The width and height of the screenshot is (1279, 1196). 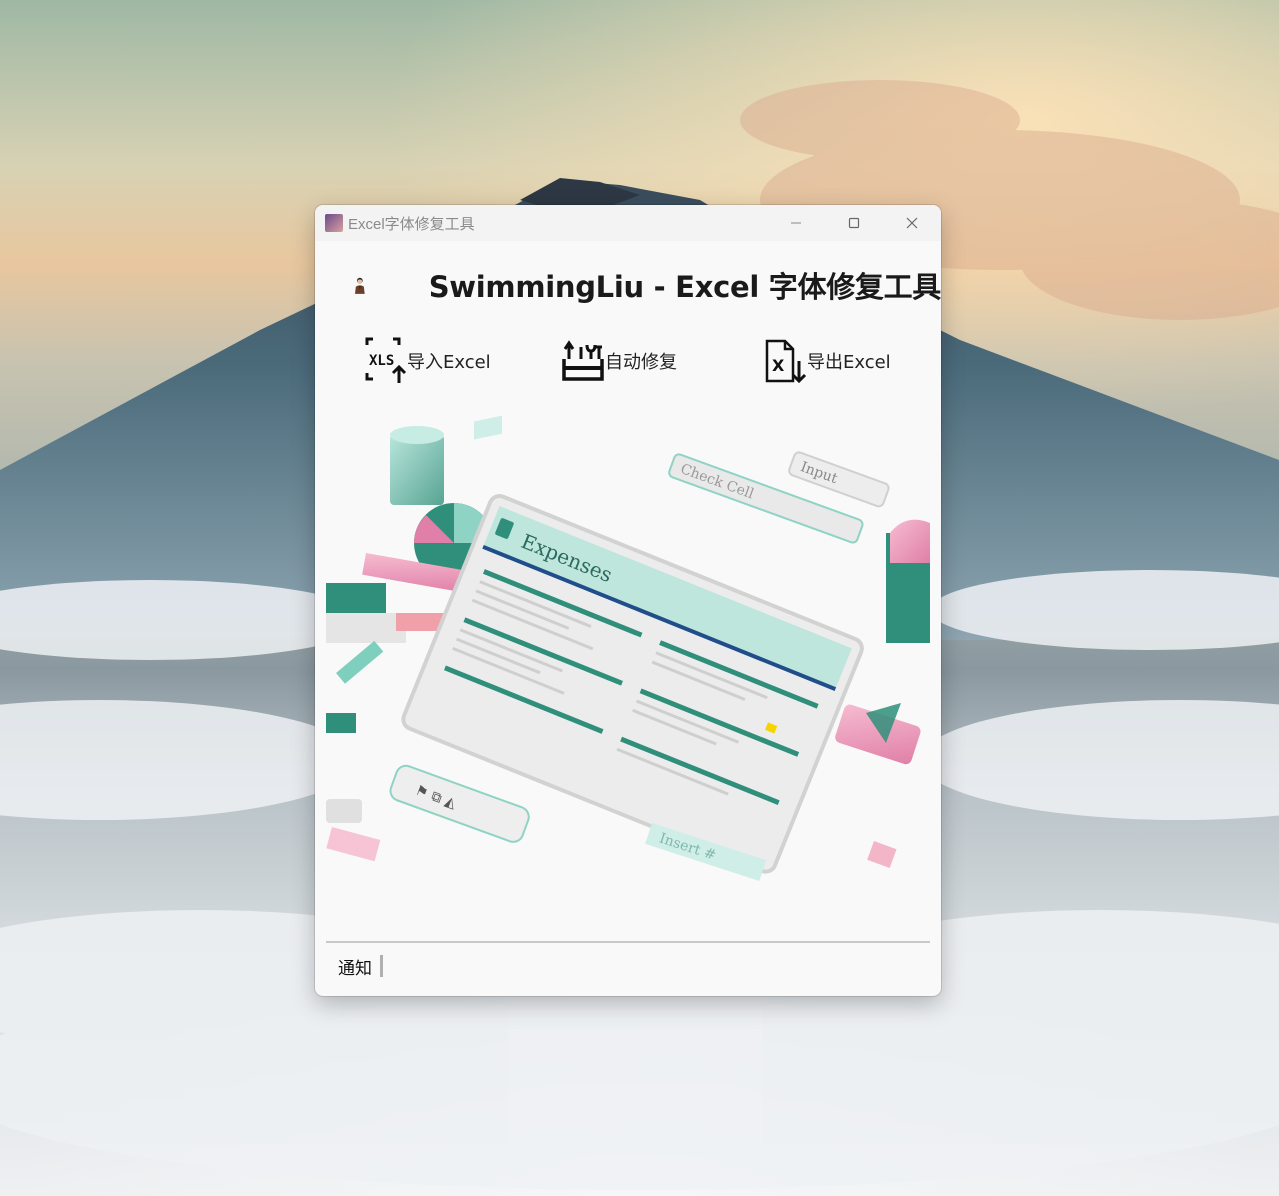 I want to click on app-icon, so click(x=334, y=223).